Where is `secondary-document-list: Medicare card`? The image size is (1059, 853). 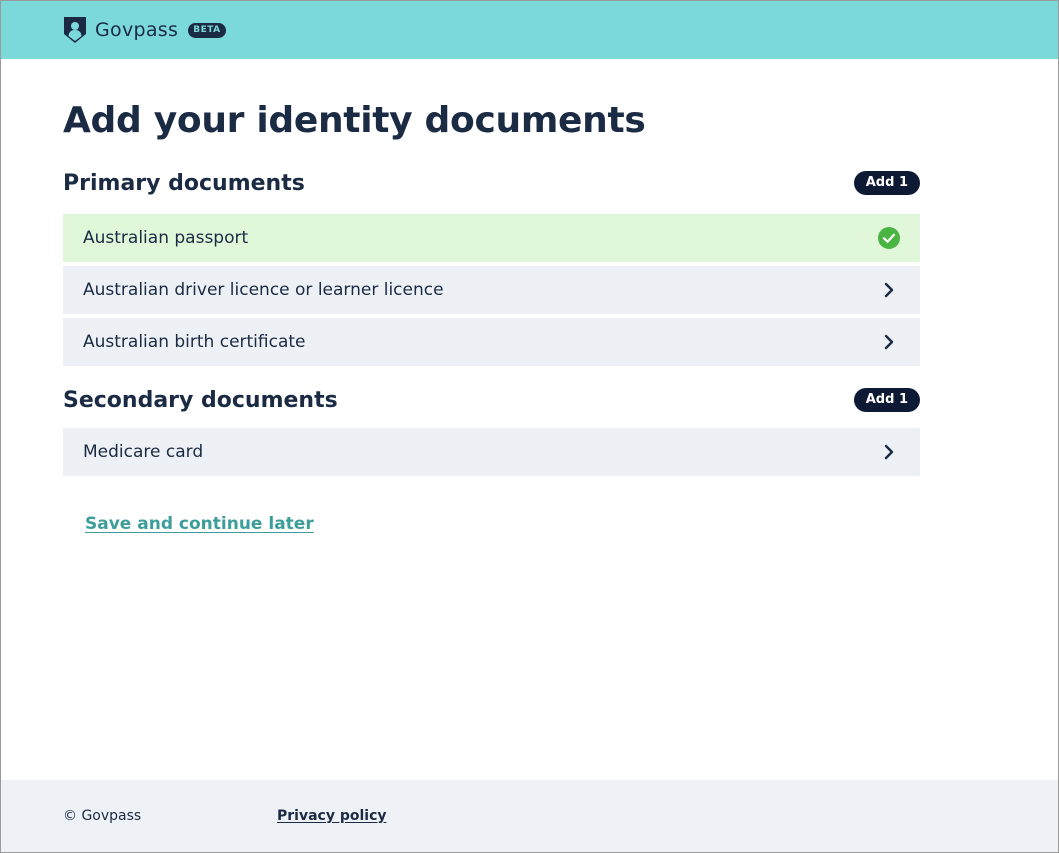 secondary-document-list: Medicare card is located at coordinates (491, 451).